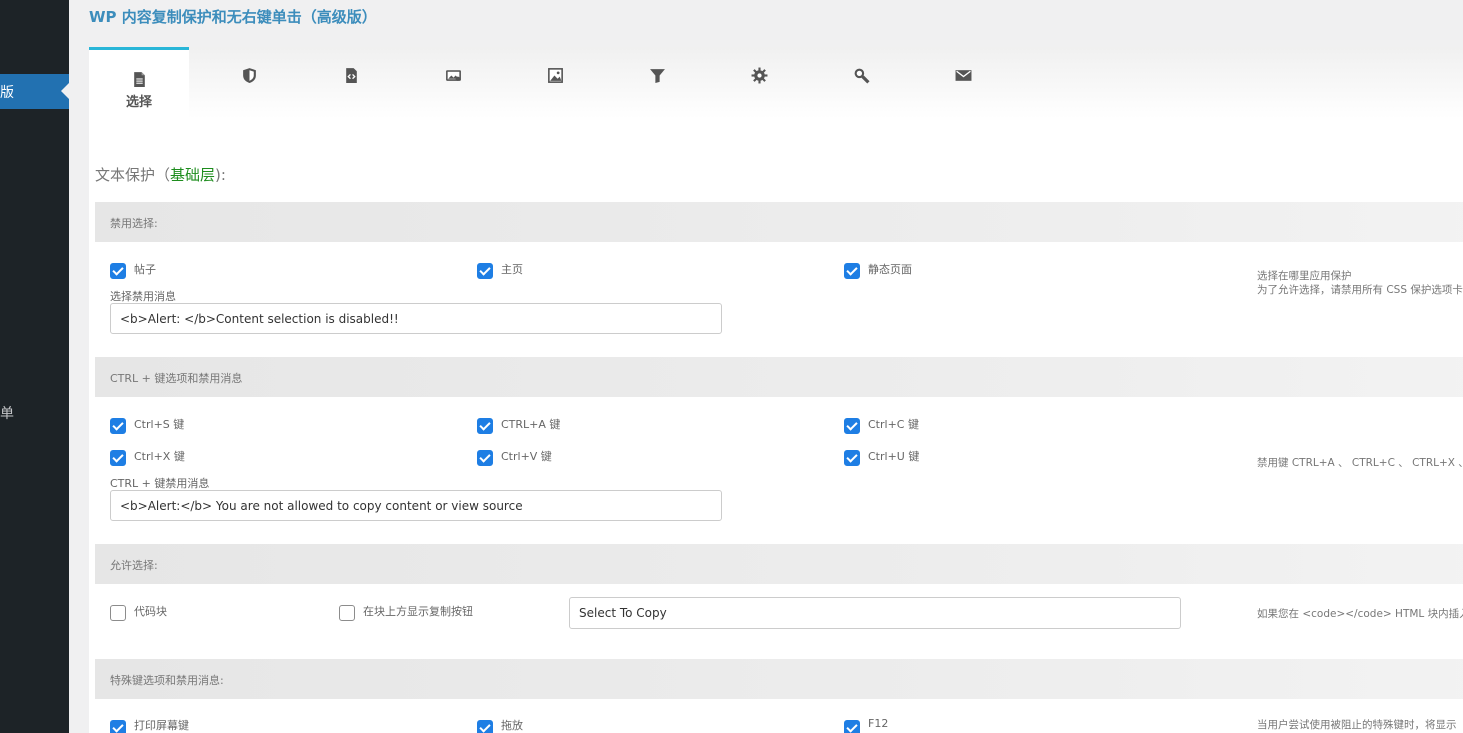 This screenshot has height=733, width=1463. I want to click on checkbox-ctrl-x, so click(118, 458).